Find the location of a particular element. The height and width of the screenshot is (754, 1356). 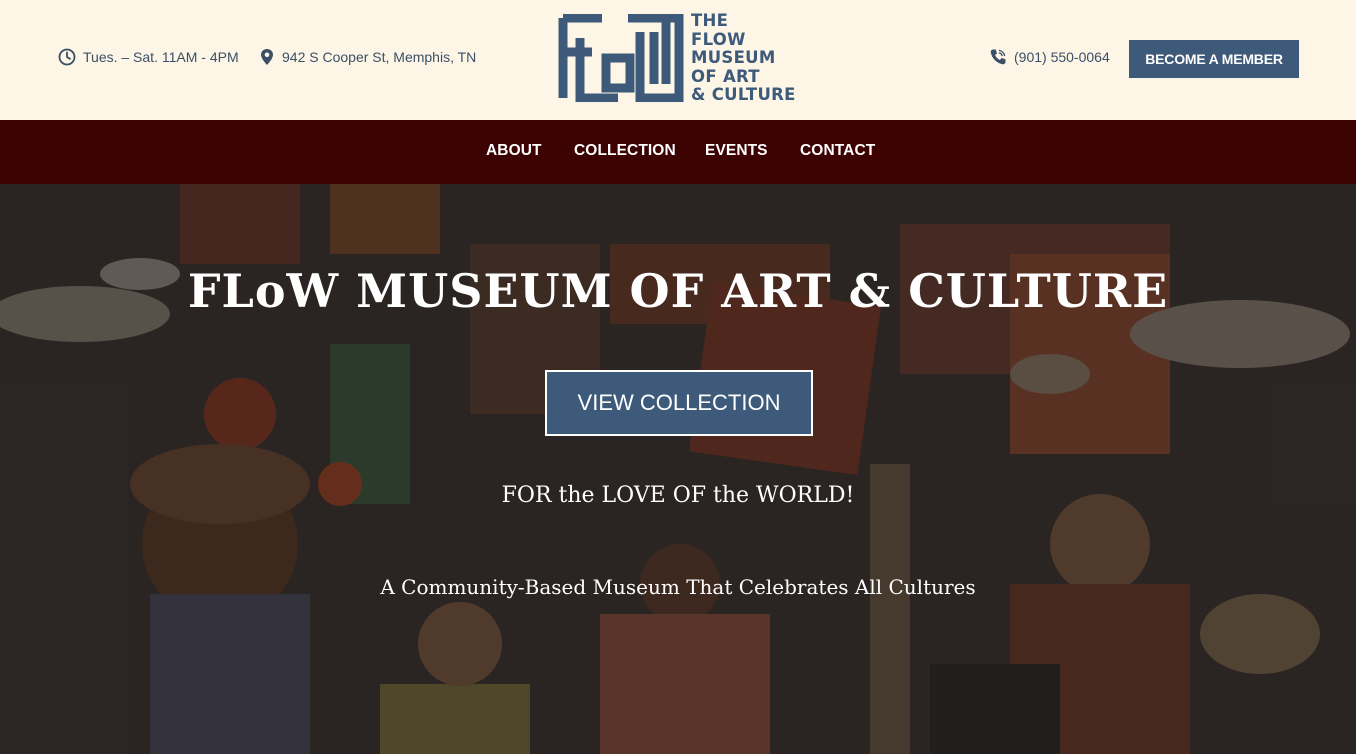

hours-text: Tues. – Sat. 11AM - 4PM is located at coordinates (161, 57).